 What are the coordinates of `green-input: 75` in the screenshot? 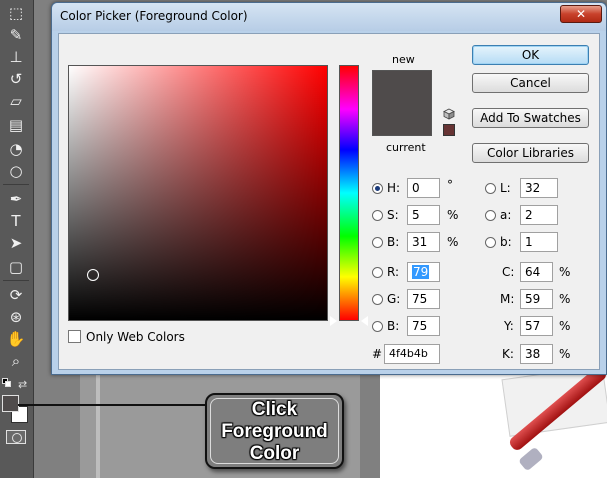 It's located at (423, 299).